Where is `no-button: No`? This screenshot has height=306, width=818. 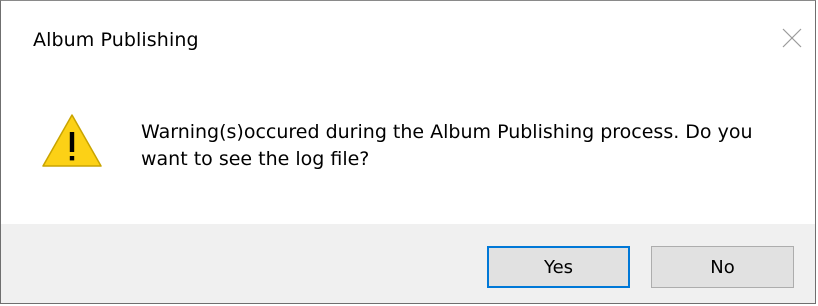
no-button: No is located at coordinates (722, 267).